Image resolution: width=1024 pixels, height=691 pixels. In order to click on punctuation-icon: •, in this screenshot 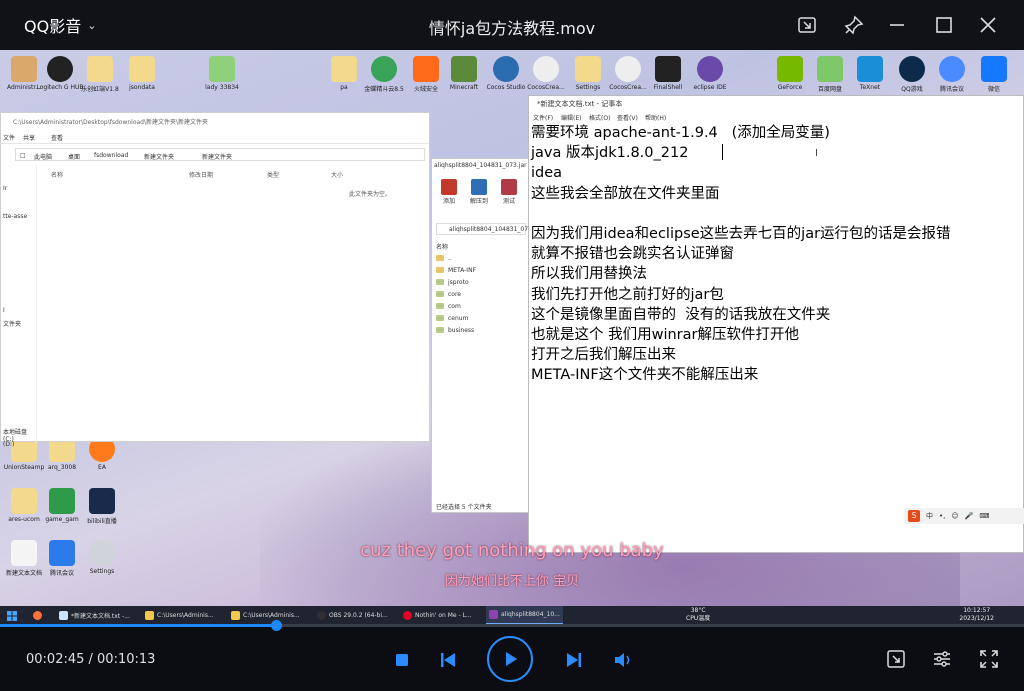, I will do `click(942, 516)`.